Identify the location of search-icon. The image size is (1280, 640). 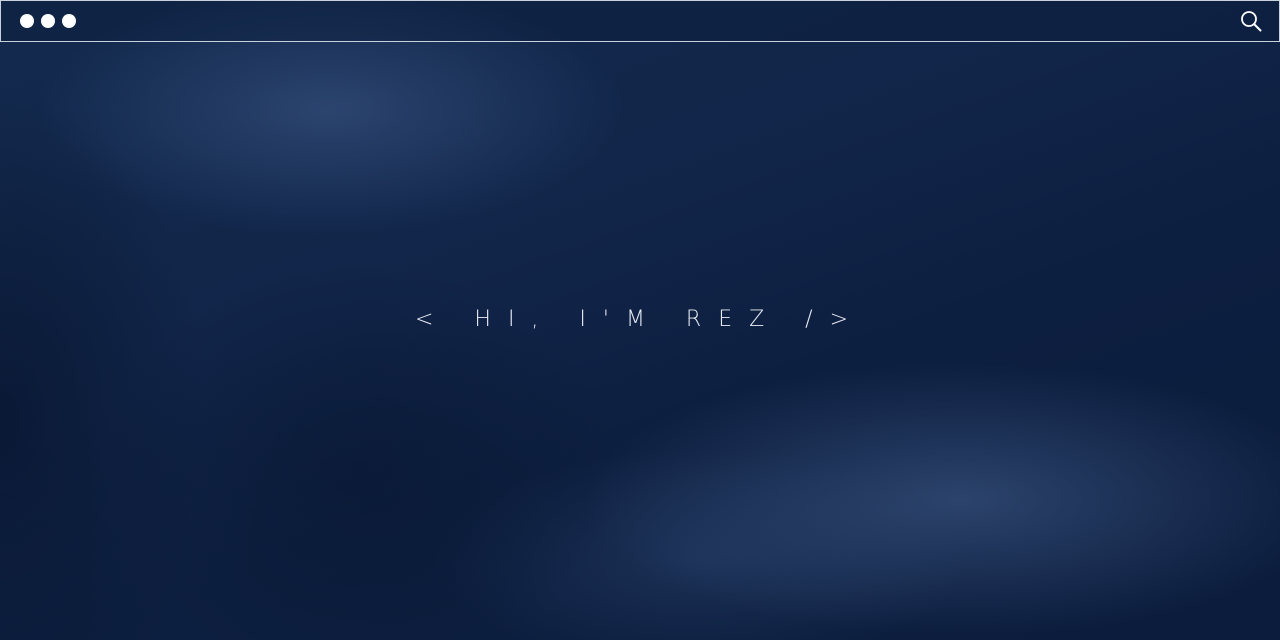
(1251, 21).